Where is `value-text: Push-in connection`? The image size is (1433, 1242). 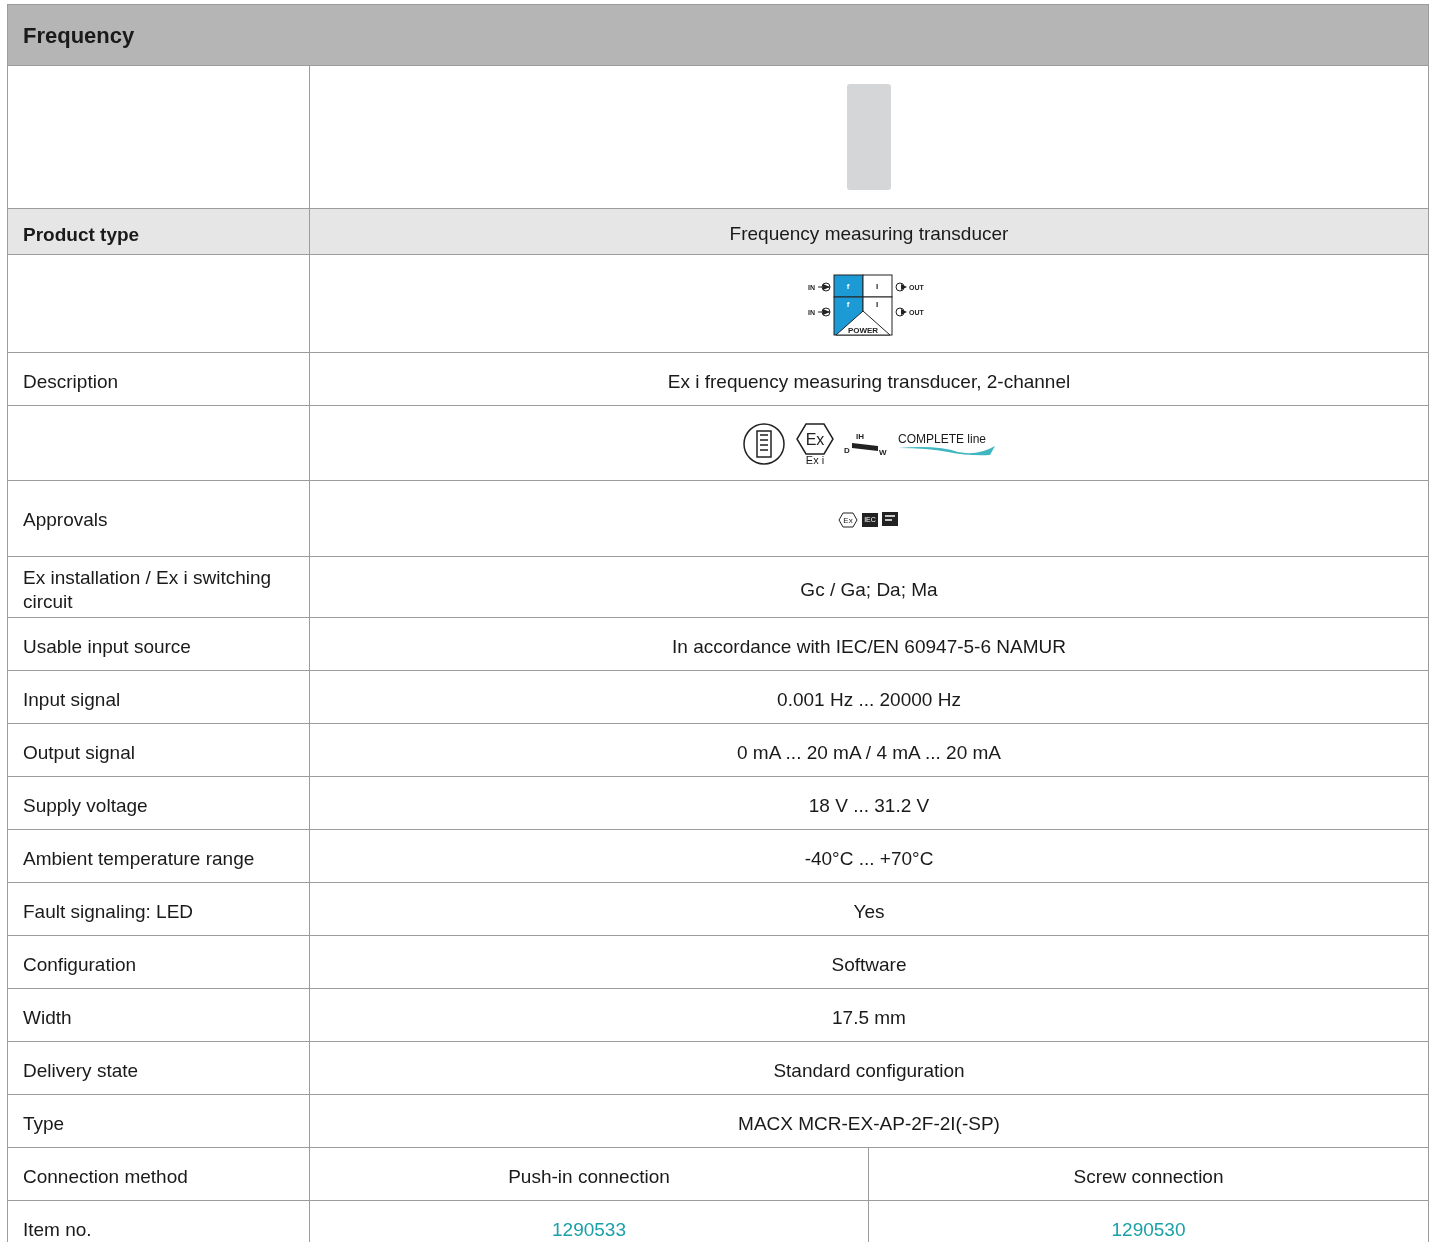 value-text: Push-in connection is located at coordinates (589, 1176).